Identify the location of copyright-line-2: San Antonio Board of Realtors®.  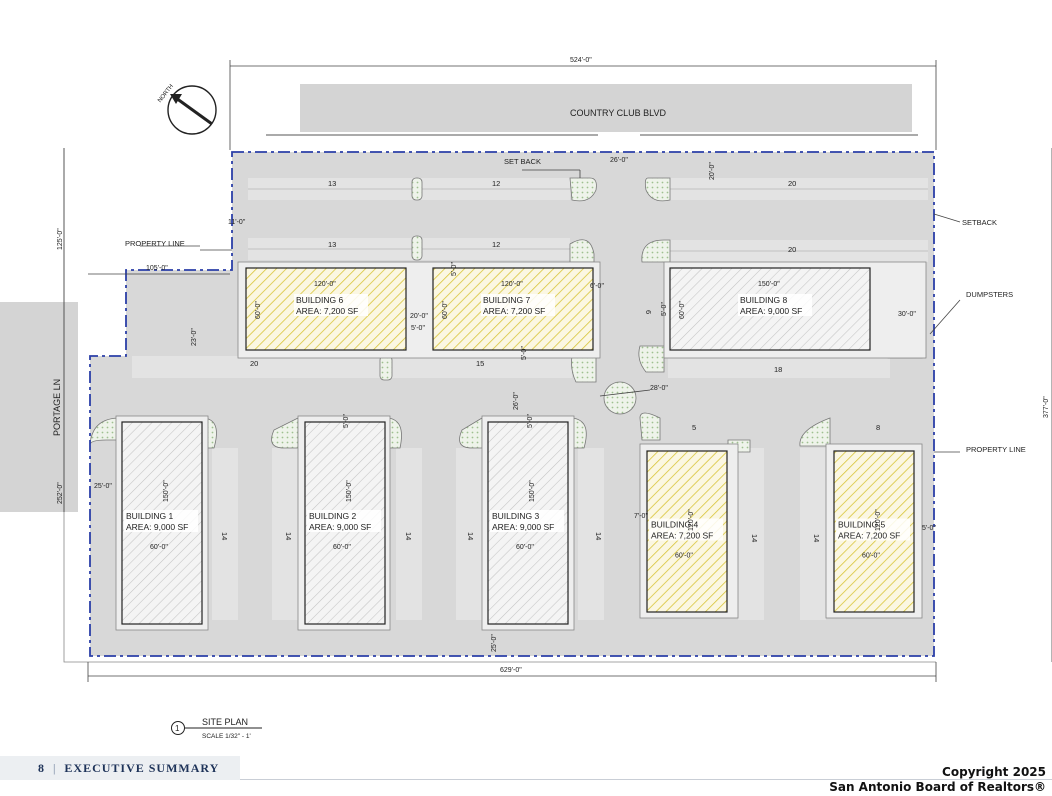
(937, 787).